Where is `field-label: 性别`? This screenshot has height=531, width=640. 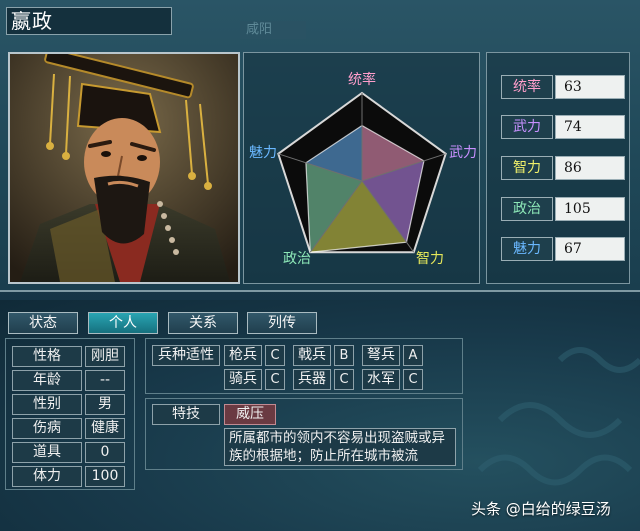
field-label: 性别 is located at coordinates (47, 404).